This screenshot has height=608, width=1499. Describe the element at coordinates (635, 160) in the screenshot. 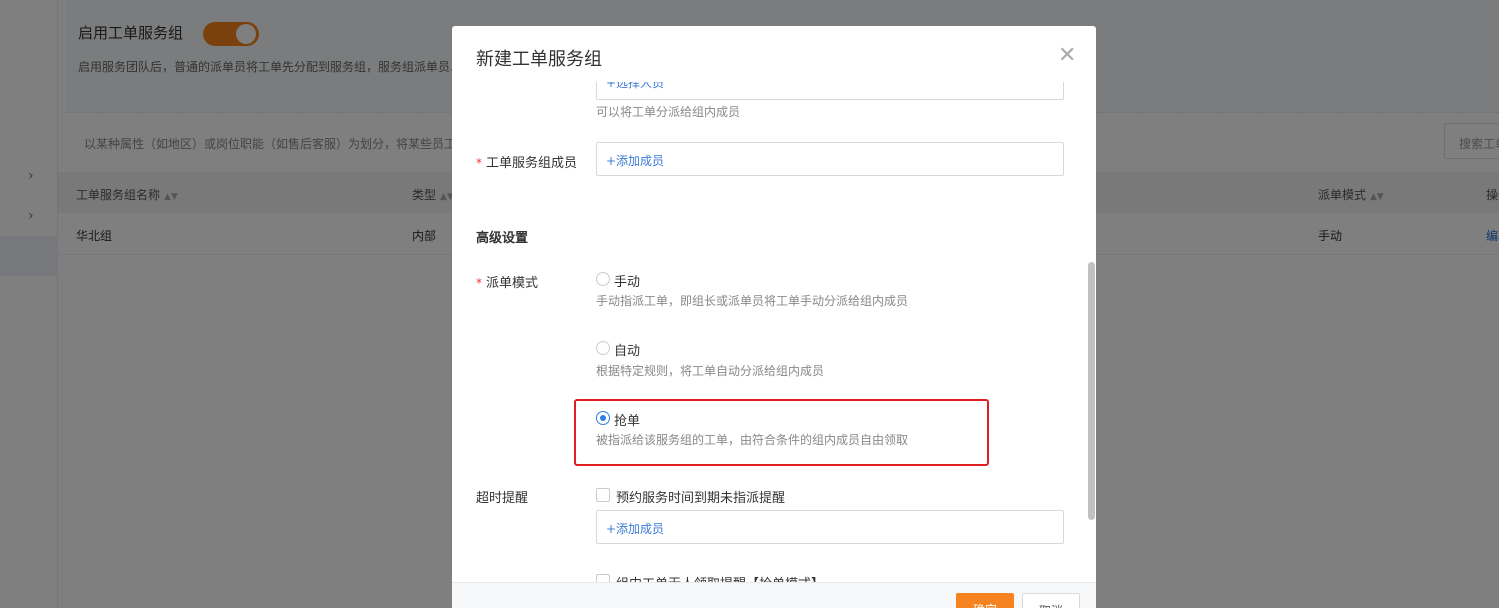

I see `add-member-link: +添加成员` at that location.